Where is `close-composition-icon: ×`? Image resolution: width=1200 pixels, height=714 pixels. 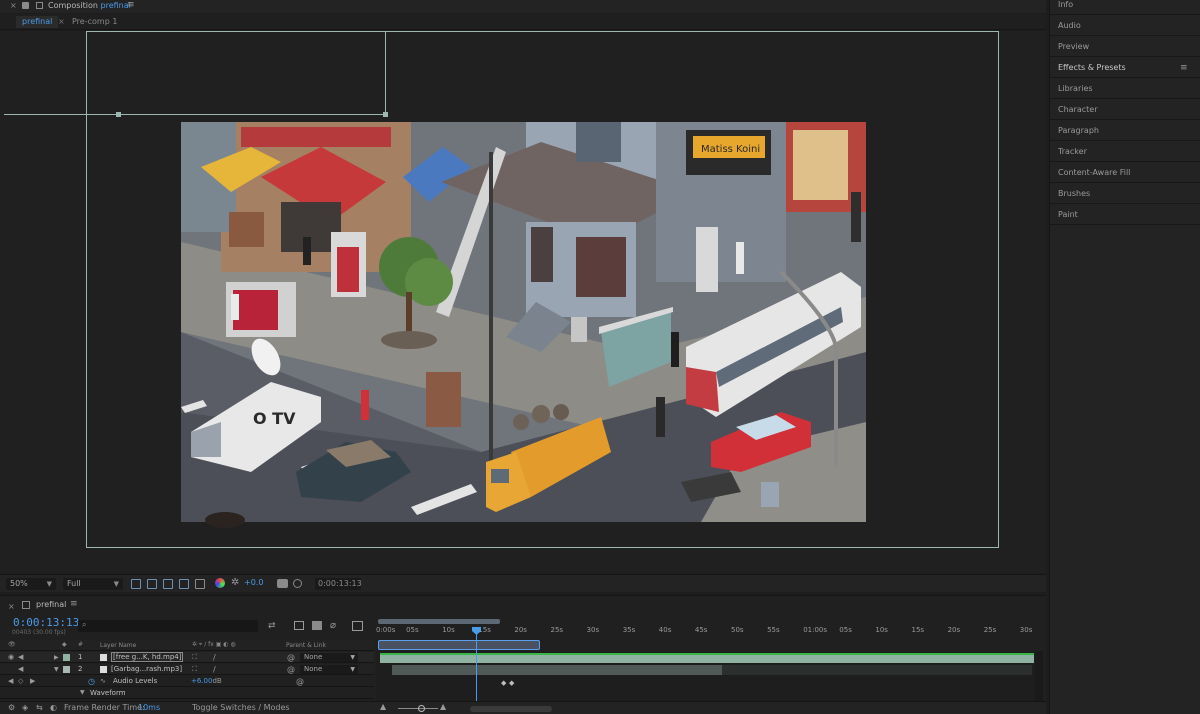
close-composition-icon: × is located at coordinates (13, 5).